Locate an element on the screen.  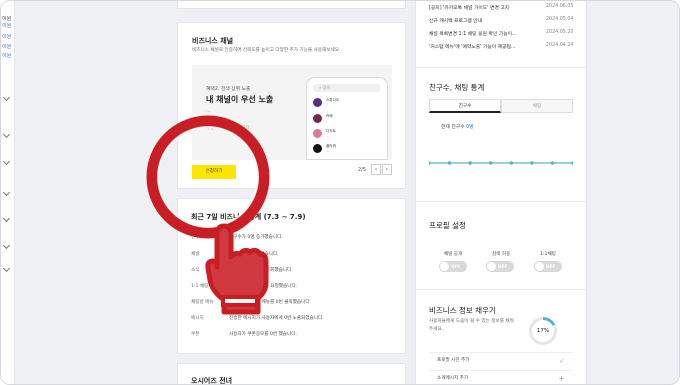
phone-search-bar: ⌕ 검색 is located at coordinates (347, 88).